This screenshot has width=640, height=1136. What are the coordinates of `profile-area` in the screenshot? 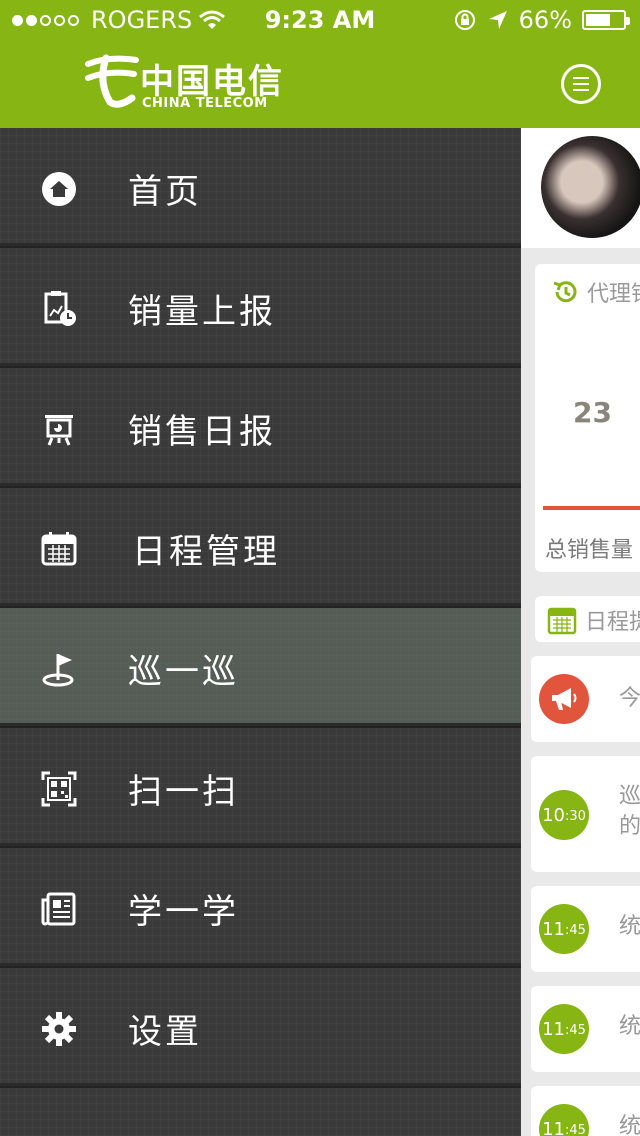 It's located at (580, 188).